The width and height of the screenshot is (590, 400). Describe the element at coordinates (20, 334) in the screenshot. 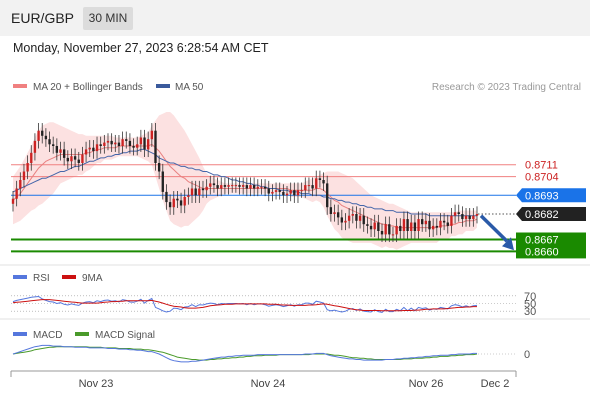

I see `macd-legend-swatch` at that location.